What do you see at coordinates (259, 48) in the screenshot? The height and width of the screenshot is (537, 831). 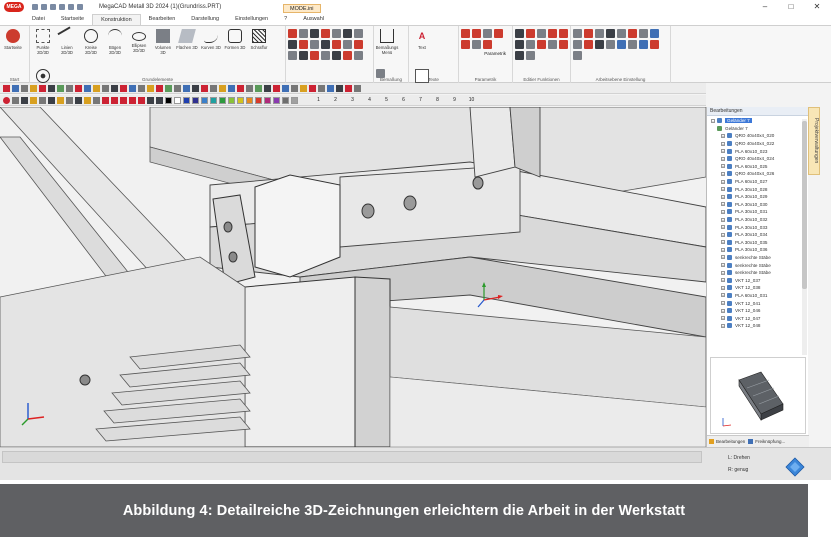 I see `schraffur-button: Schraffur` at bounding box center [259, 48].